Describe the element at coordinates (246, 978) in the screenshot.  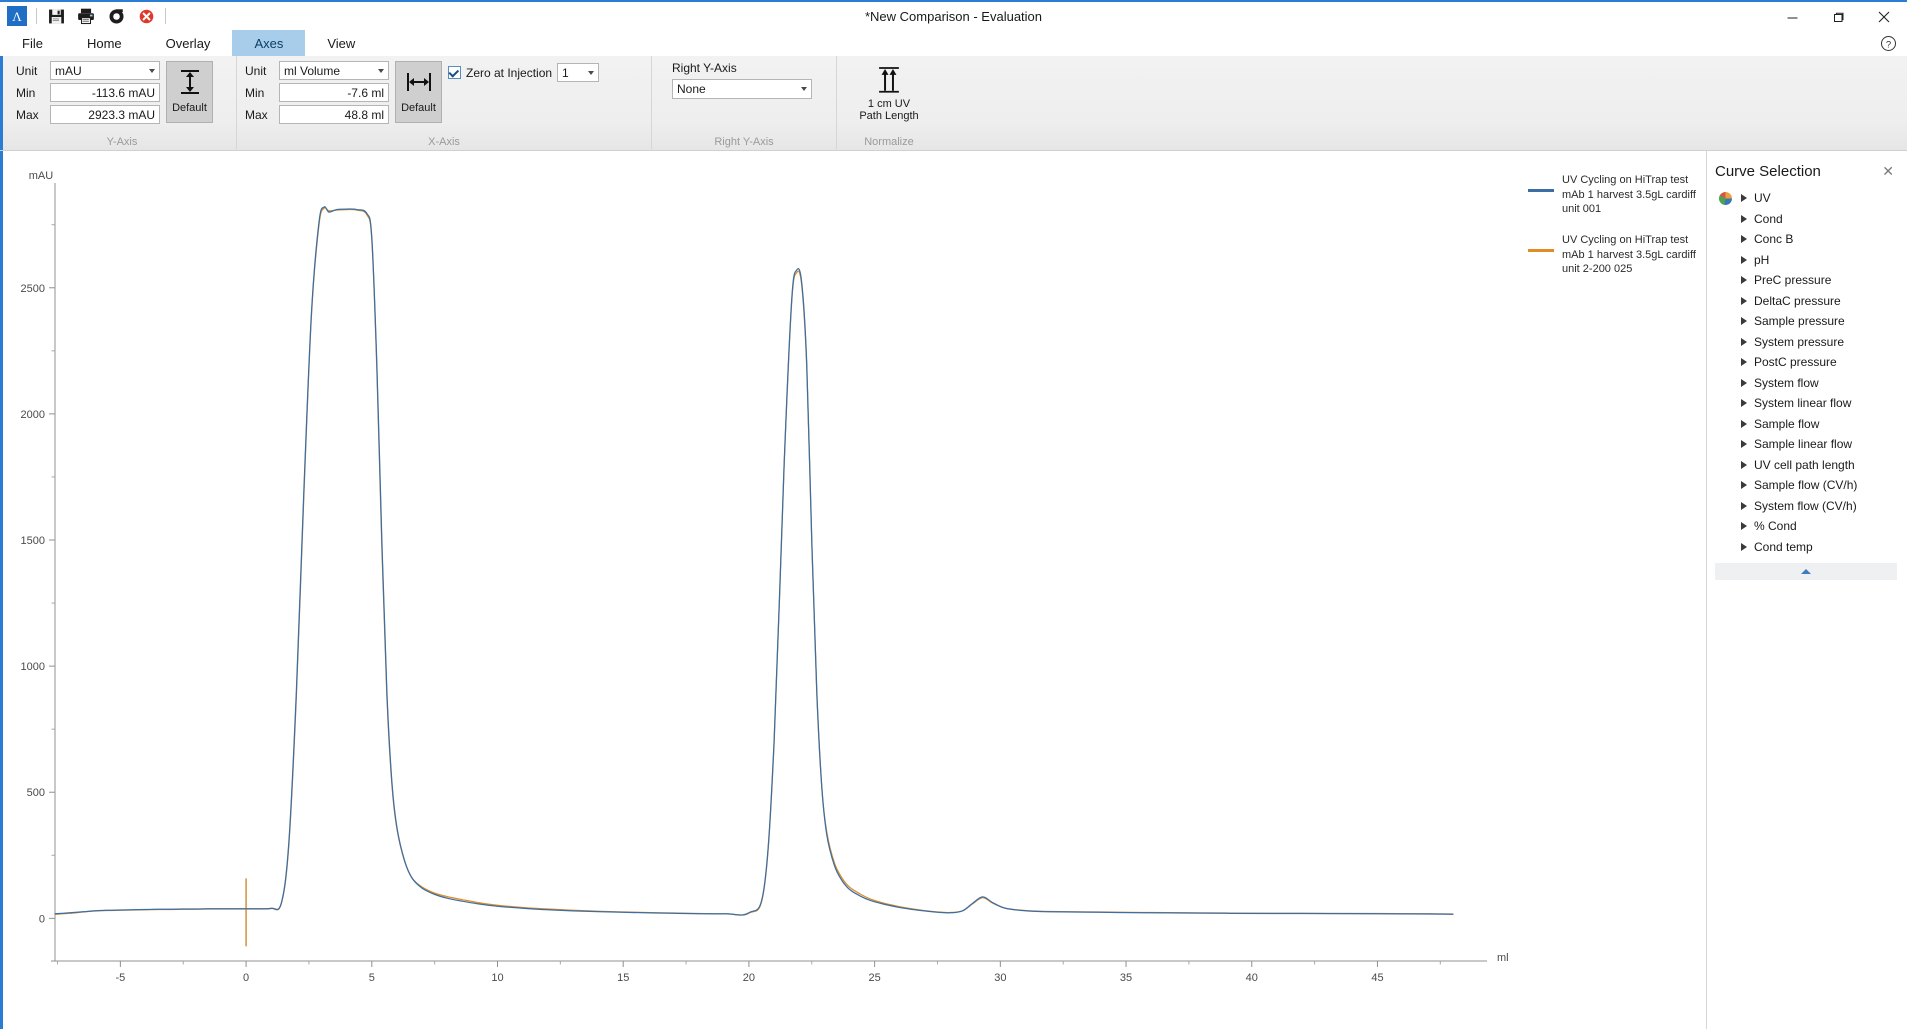
I see `x-tick-label: 0` at that location.